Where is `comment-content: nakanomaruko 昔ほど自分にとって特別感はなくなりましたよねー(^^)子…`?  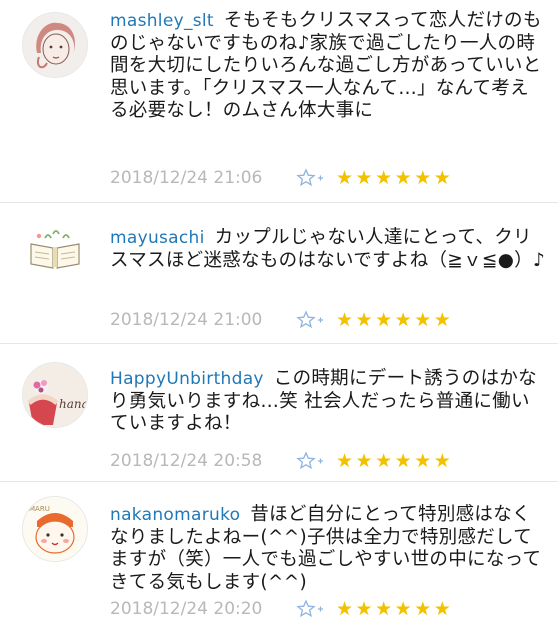
comment-content: nakanomaruko 昔ほど自分にとって特別感はなくなりましたよねー(^^)子… is located at coordinates (328, 543).